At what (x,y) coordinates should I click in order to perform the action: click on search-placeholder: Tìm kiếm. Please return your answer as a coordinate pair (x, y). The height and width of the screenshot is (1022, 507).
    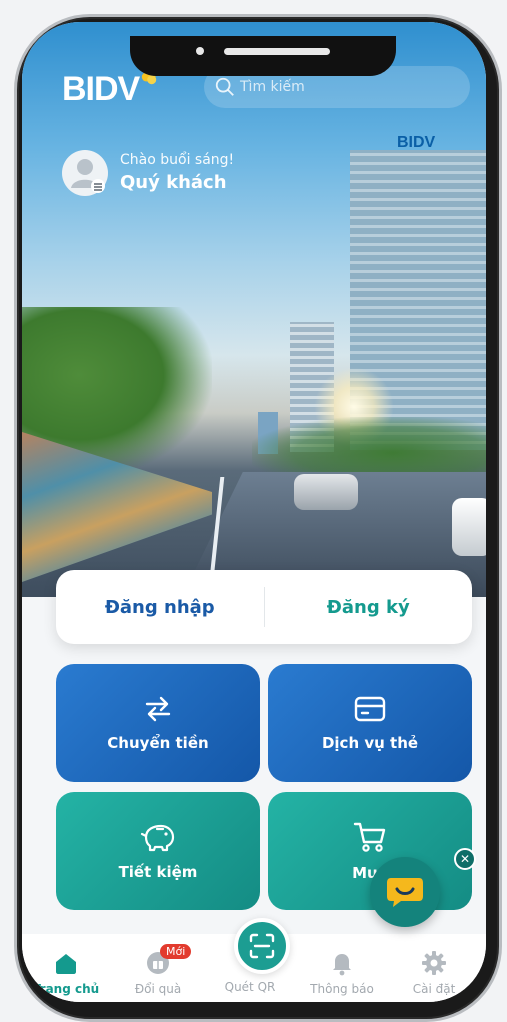
    Looking at the image, I should click on (272, 87).